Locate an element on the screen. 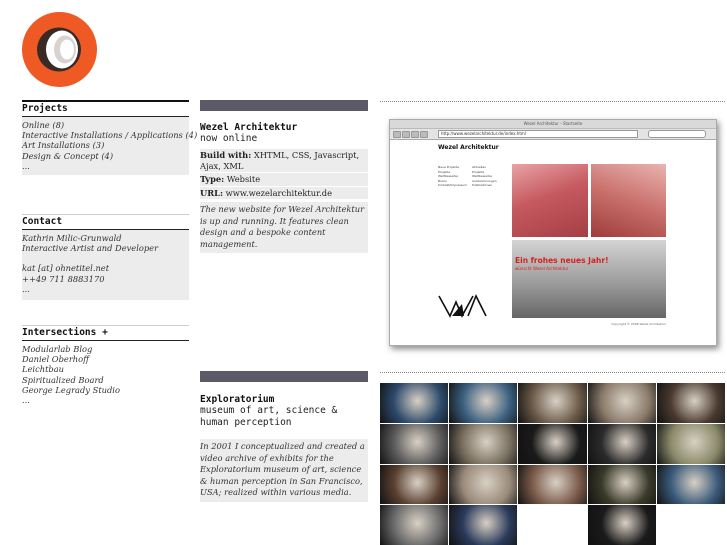 This screenshot has height=545, width=727. intersections-item: Modularlab Blog is located at coordinates (105, 349).